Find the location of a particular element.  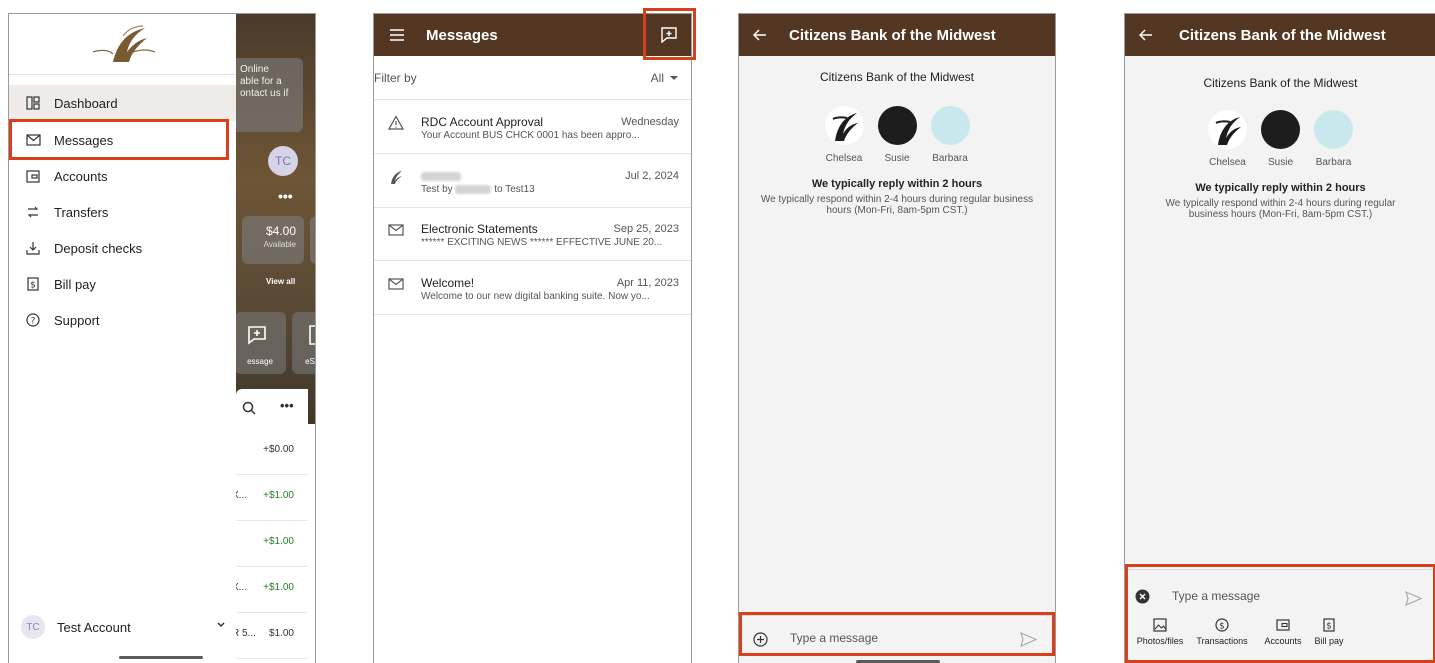

divider is located at coordinates (122, 74).